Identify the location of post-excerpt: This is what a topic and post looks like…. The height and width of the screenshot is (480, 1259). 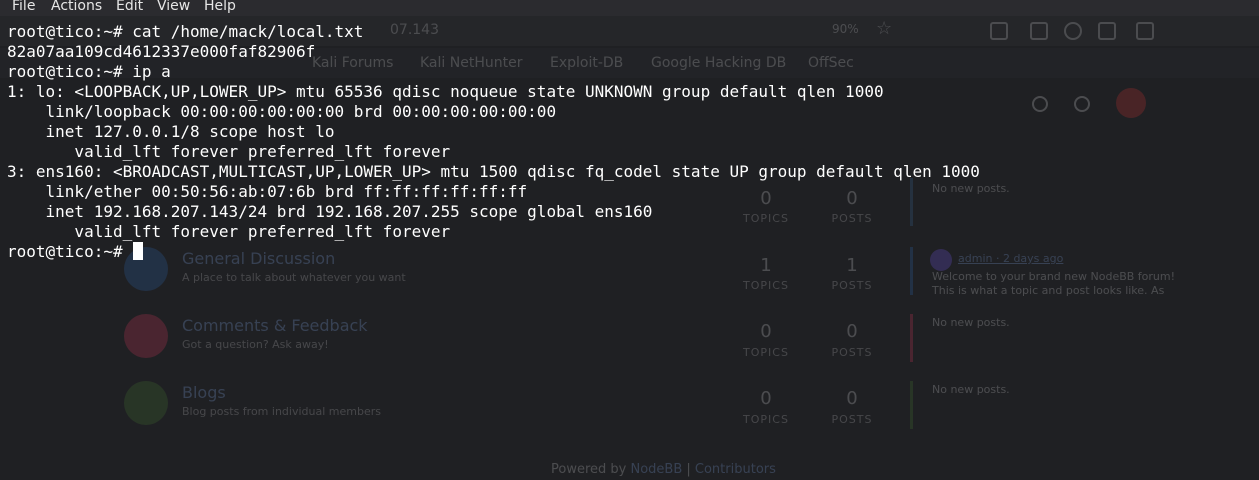
(1048, 290).